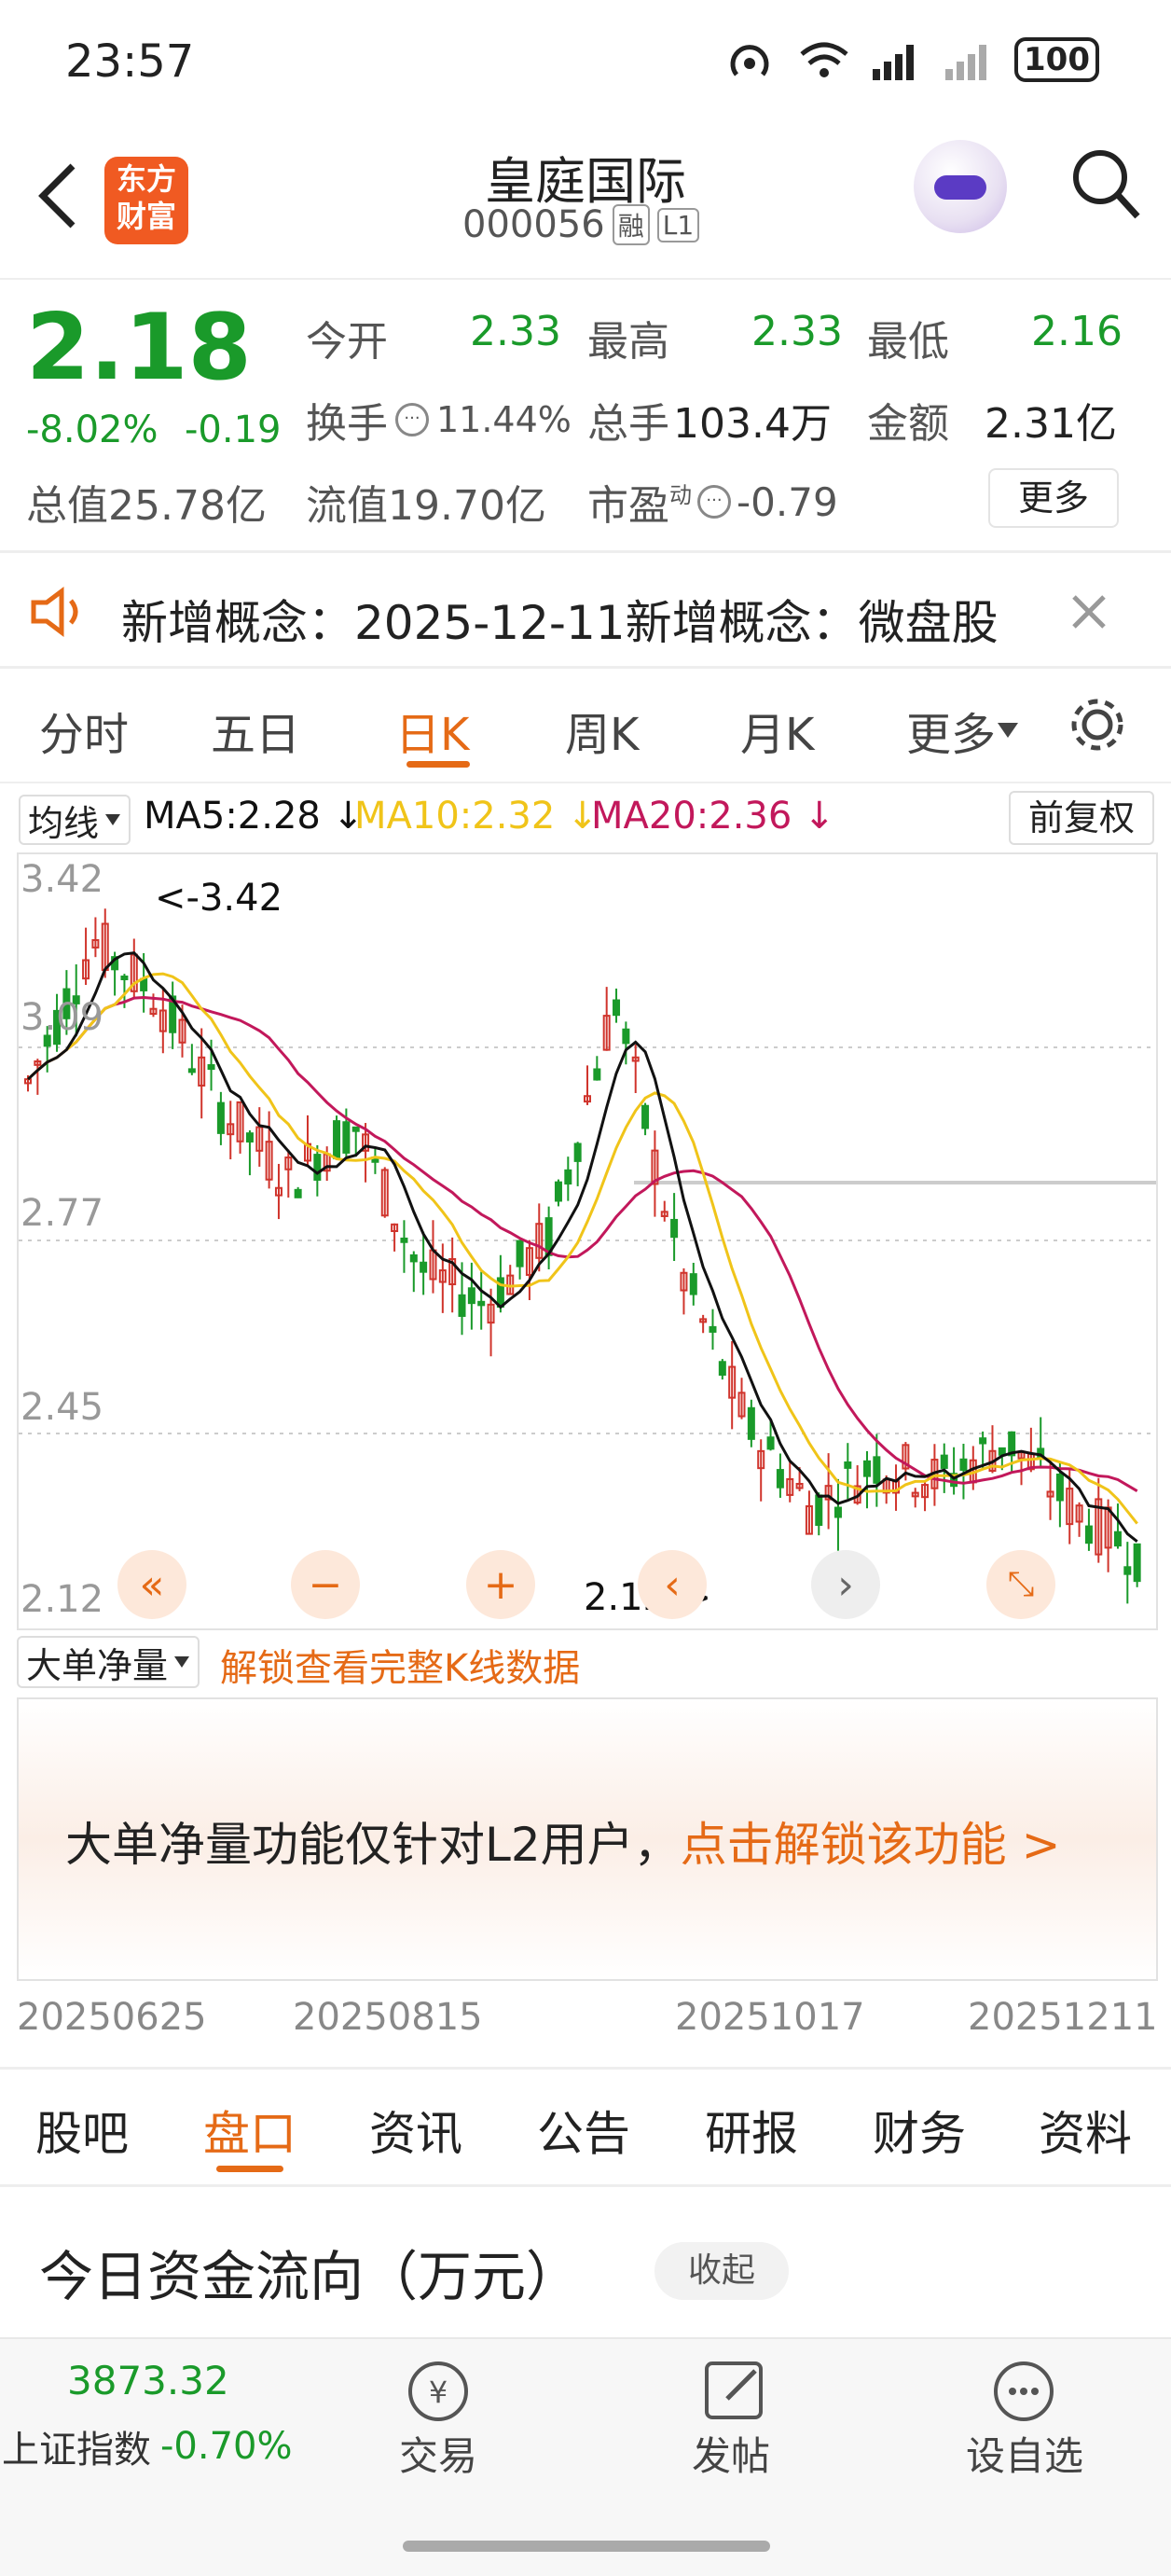 This screenshot has width=1171, height=2576. What do you see at coordinates (62, 1599) in the screenshot?
I see `y-tick-min: 2.12` at bounding box center [62, 1599].